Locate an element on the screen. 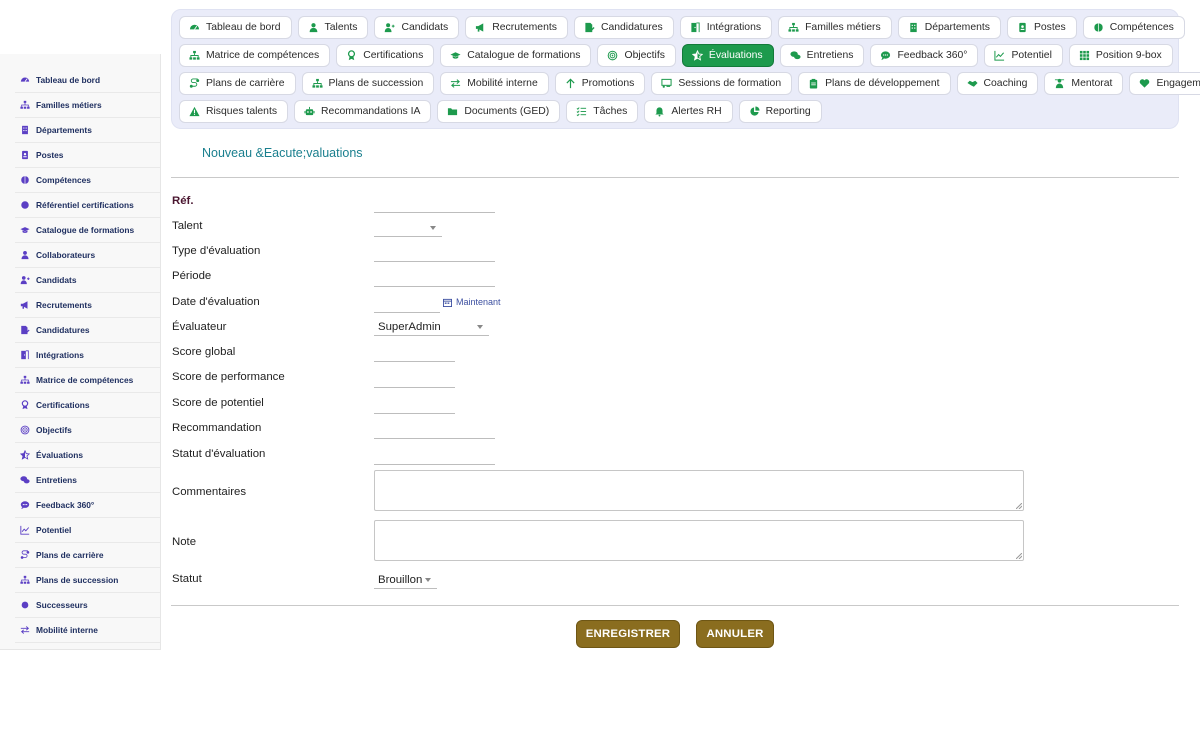 This screenshot has width=1200, height=743. sidebar-item-label: Familles métiers is located at coordinates (69, 105).